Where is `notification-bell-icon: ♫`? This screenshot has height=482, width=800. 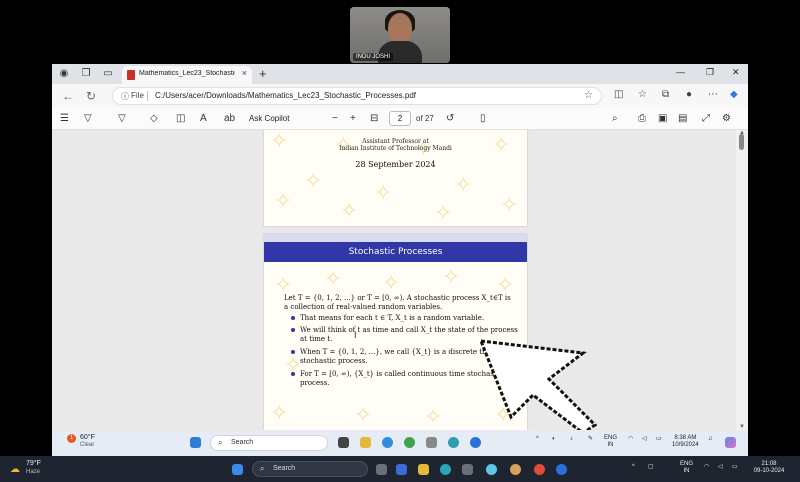 notification-bell-icon: ♫ is located at coordinates (710, 439).